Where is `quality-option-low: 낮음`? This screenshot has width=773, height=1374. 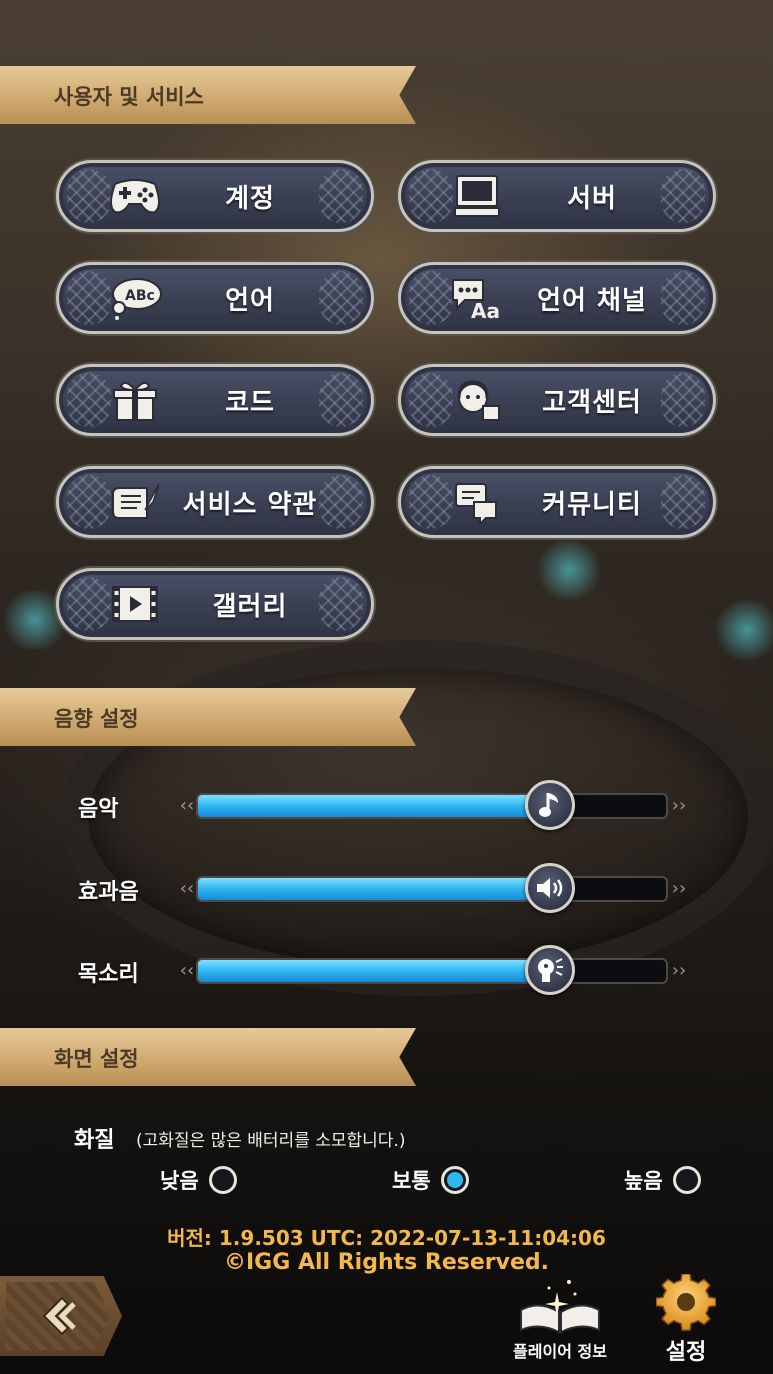 quality-option-low: 낮음 is located at coordinates (198, 1180).